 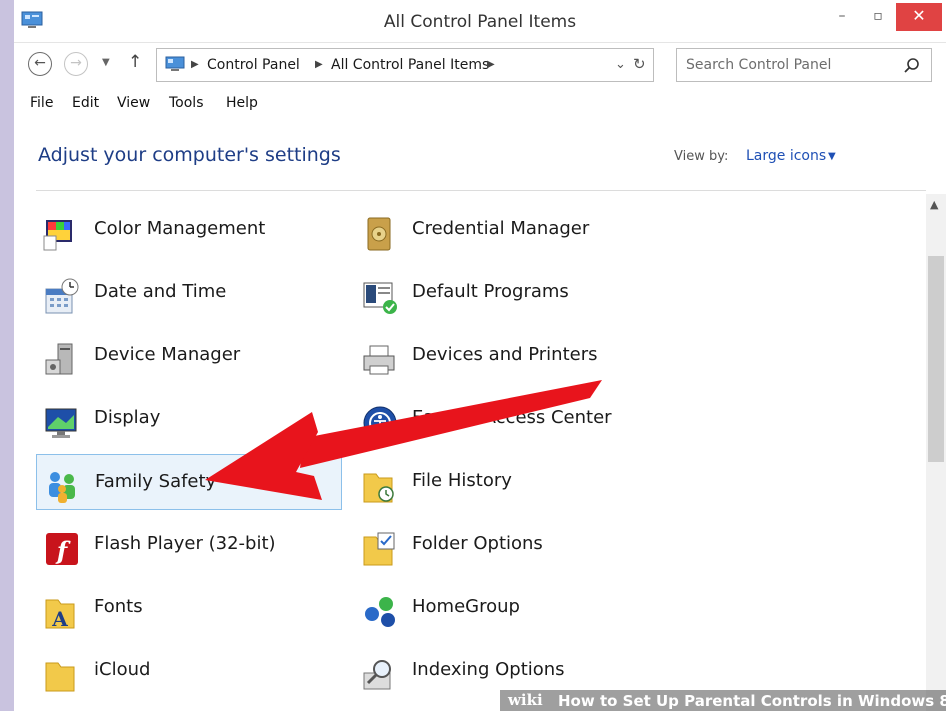 I want to click on chevron-down-icon: ▼, so click(x=832, y=156).